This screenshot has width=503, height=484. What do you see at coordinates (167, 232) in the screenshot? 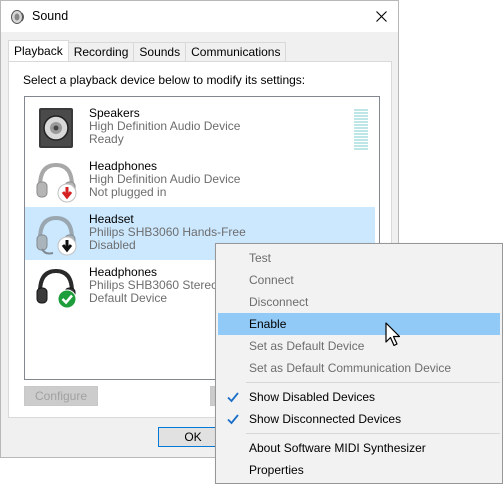
I see `device-description: Philips SHB3060 Hands-Free` at bounding box center [167, 232].